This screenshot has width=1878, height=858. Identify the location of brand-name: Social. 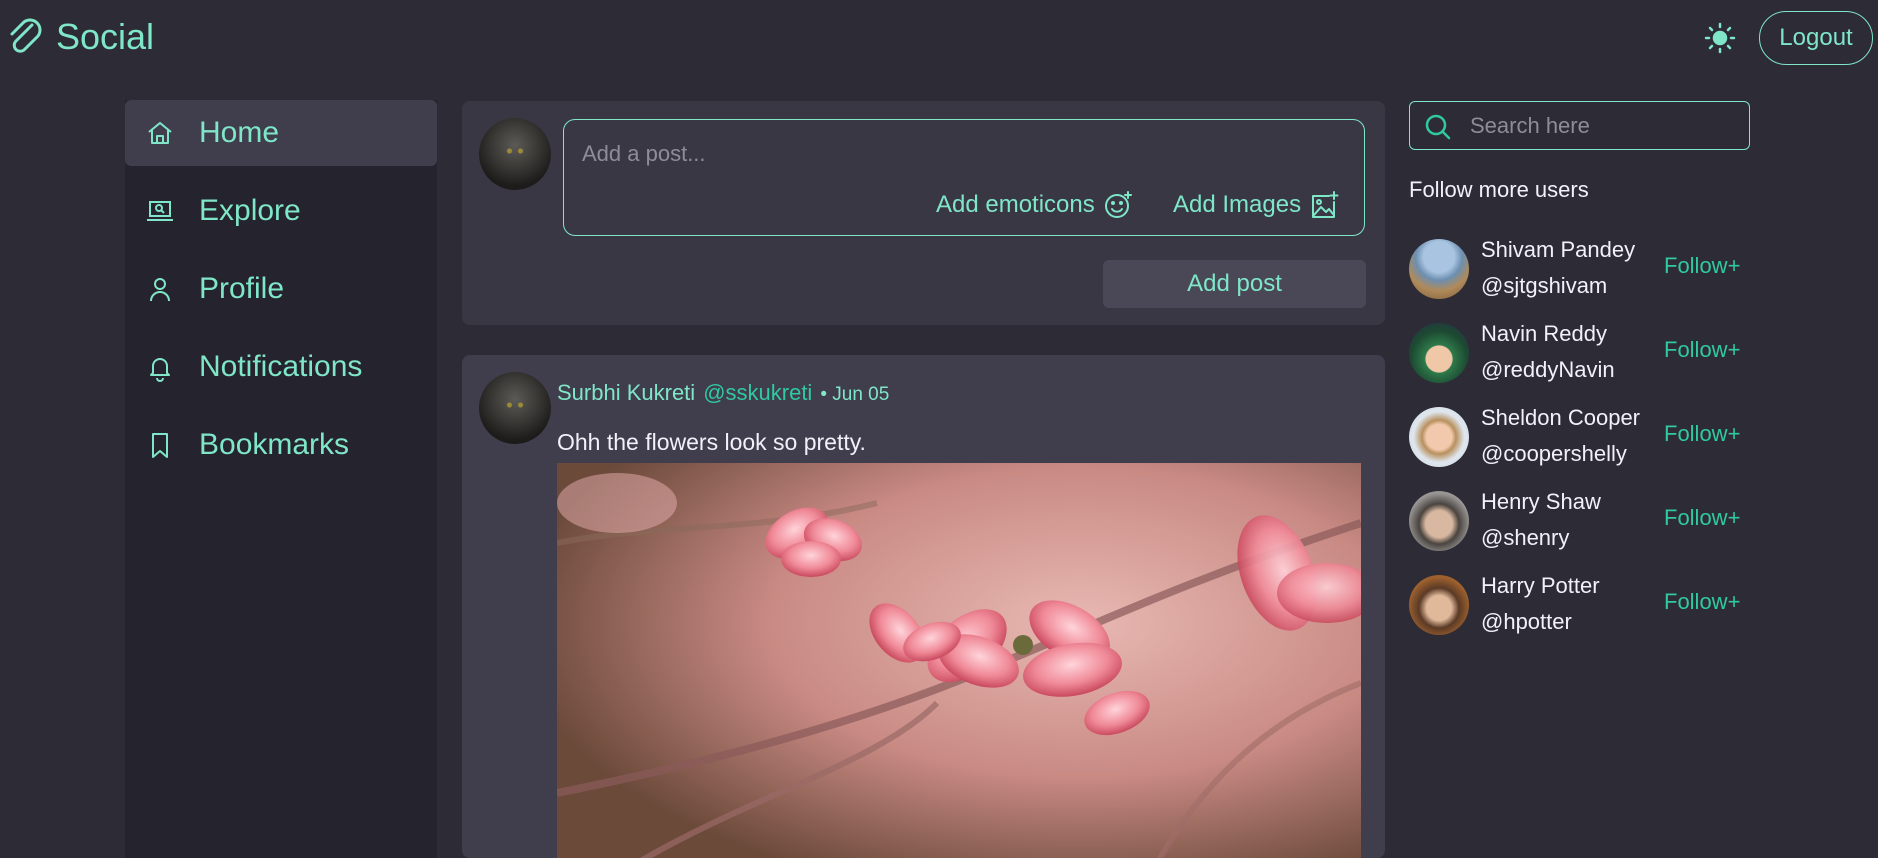
(105, 36).